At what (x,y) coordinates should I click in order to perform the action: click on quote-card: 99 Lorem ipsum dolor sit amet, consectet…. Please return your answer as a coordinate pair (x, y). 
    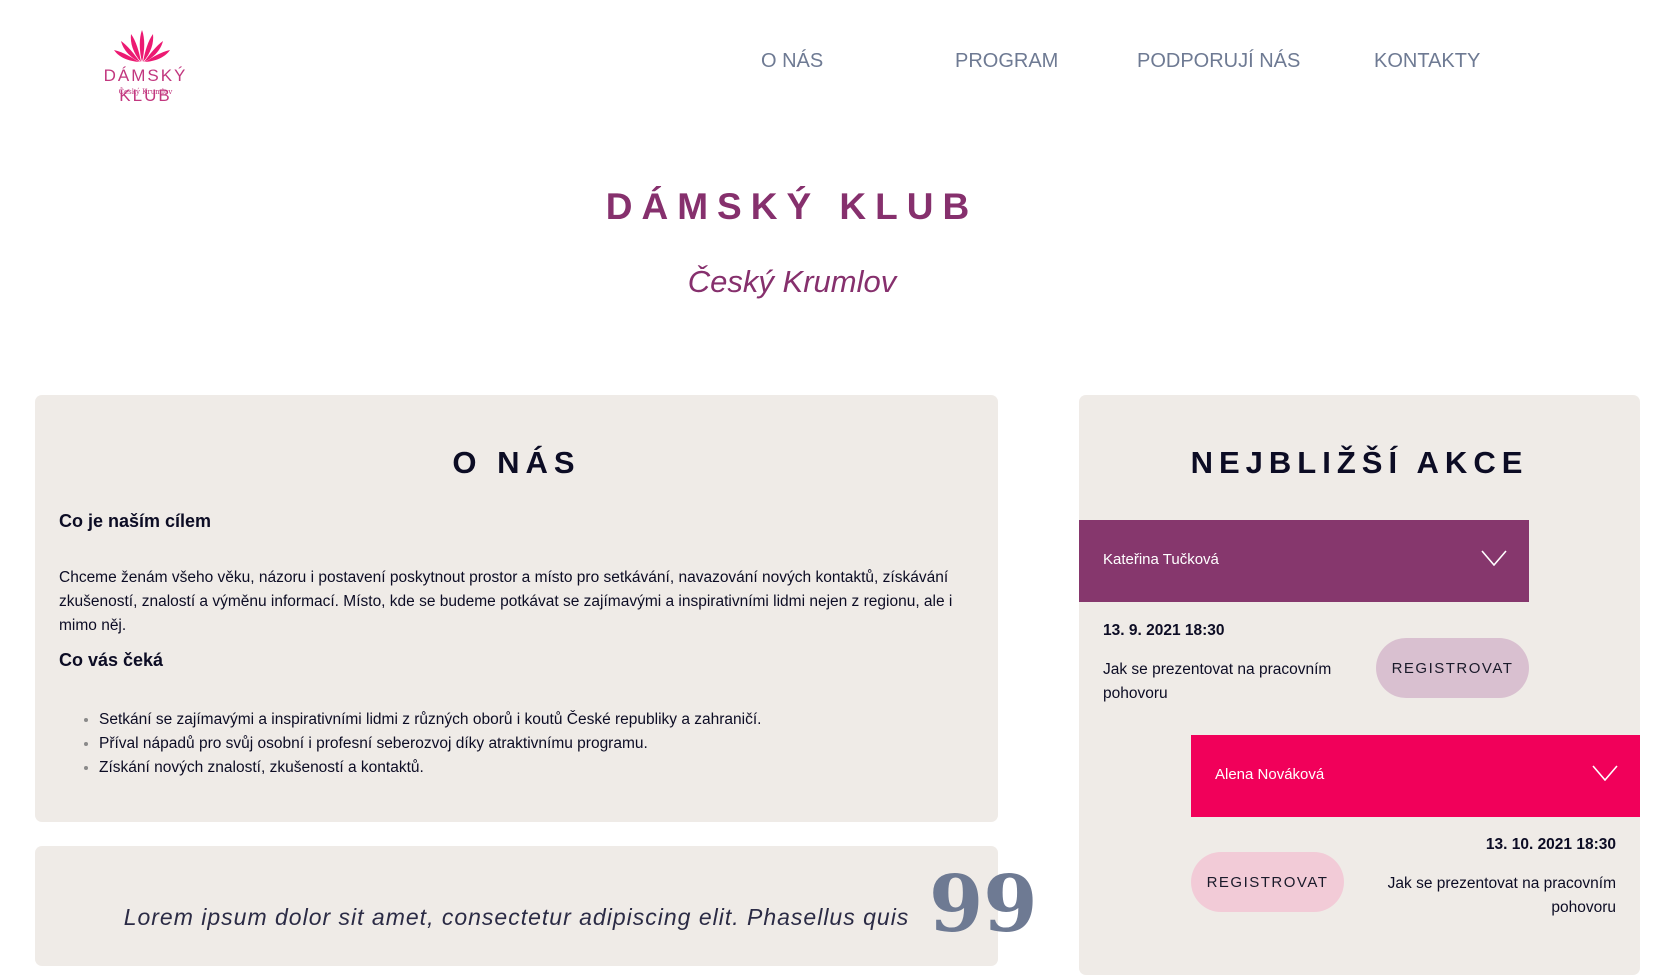
    Looking at the image, I should click on (536, 906).